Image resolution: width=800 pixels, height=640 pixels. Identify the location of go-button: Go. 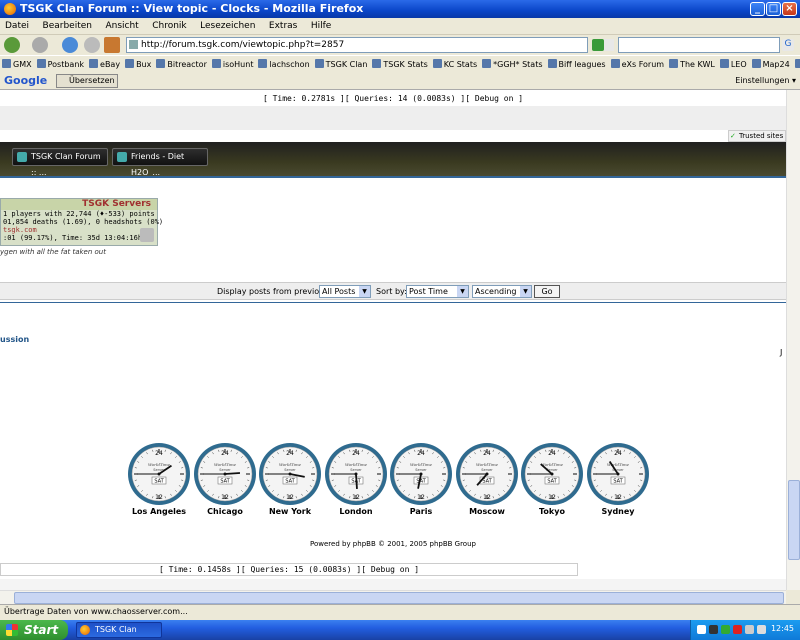
(547, 291).